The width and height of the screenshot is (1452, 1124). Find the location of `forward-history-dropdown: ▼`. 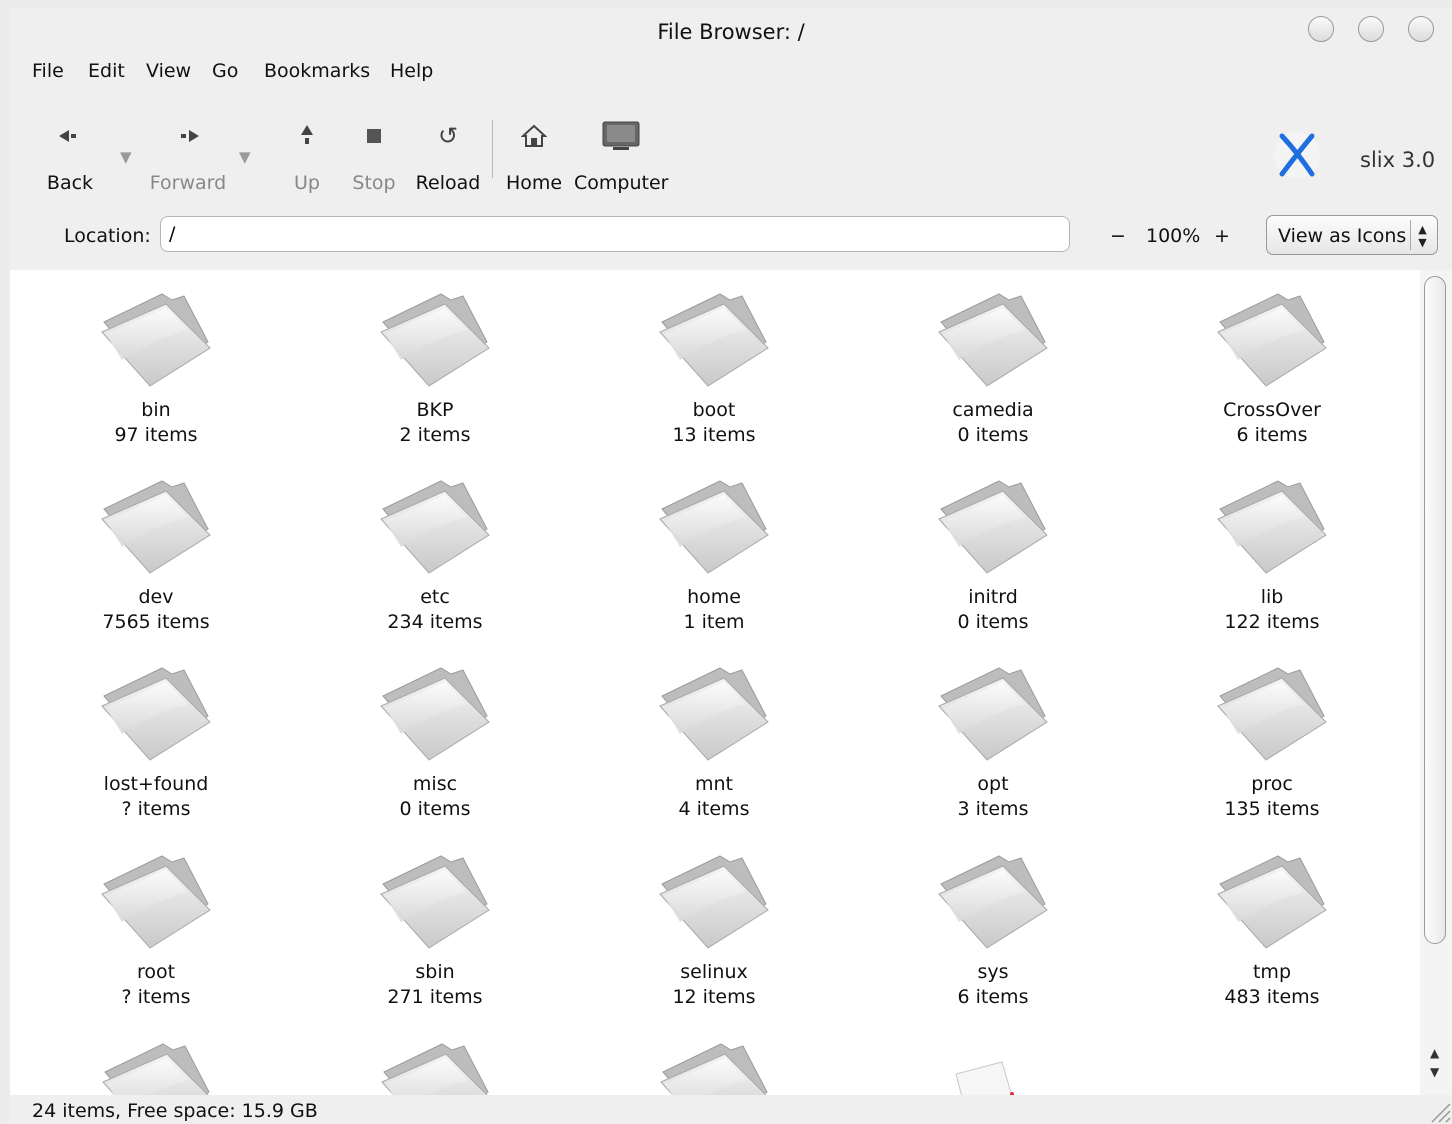

forward-history-dropdown: ▼ is located at coordinates (245, 157).